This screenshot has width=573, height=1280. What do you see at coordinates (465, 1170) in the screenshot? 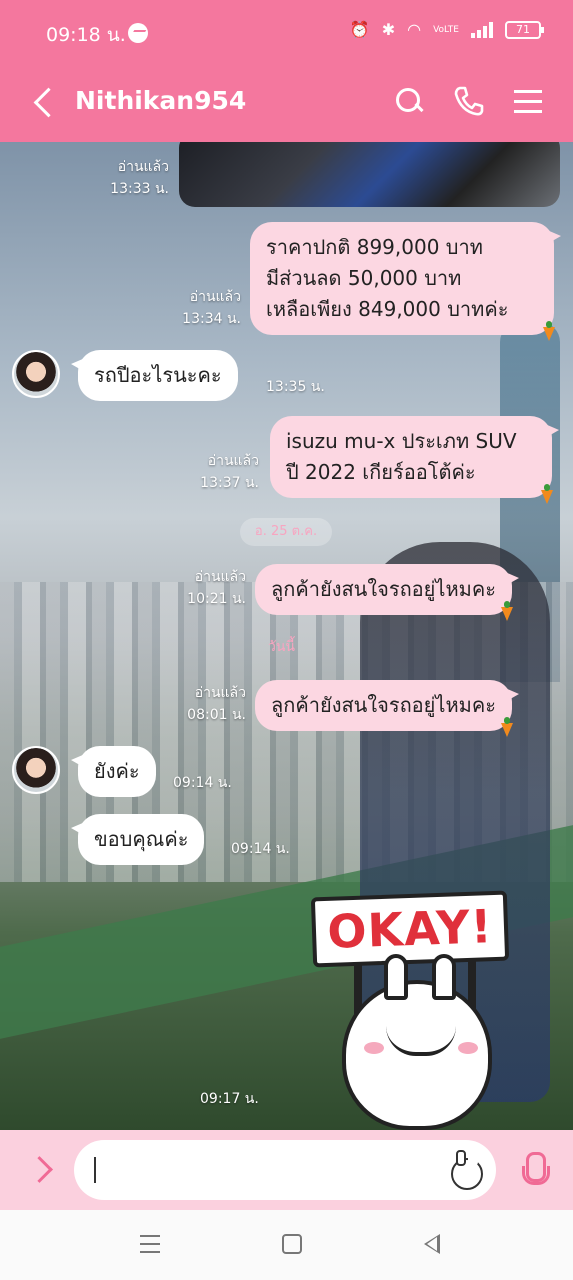
I see `sticker-icon` at bounding box center [465, 1170].